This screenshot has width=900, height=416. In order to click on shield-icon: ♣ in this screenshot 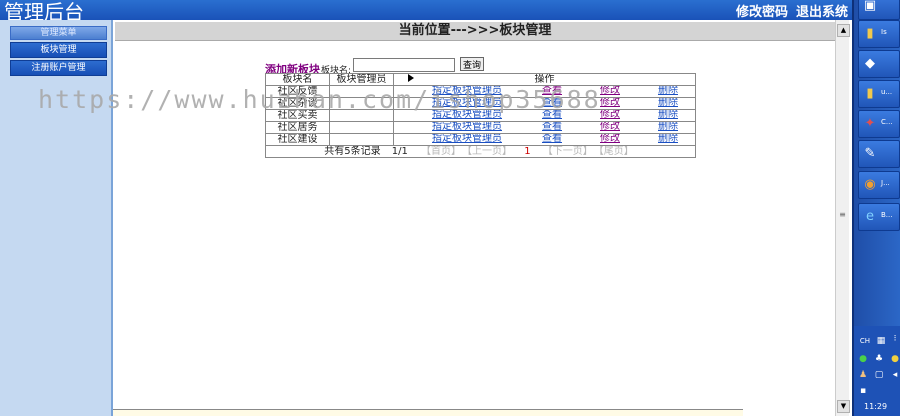, I will do `click(879, 359)`.